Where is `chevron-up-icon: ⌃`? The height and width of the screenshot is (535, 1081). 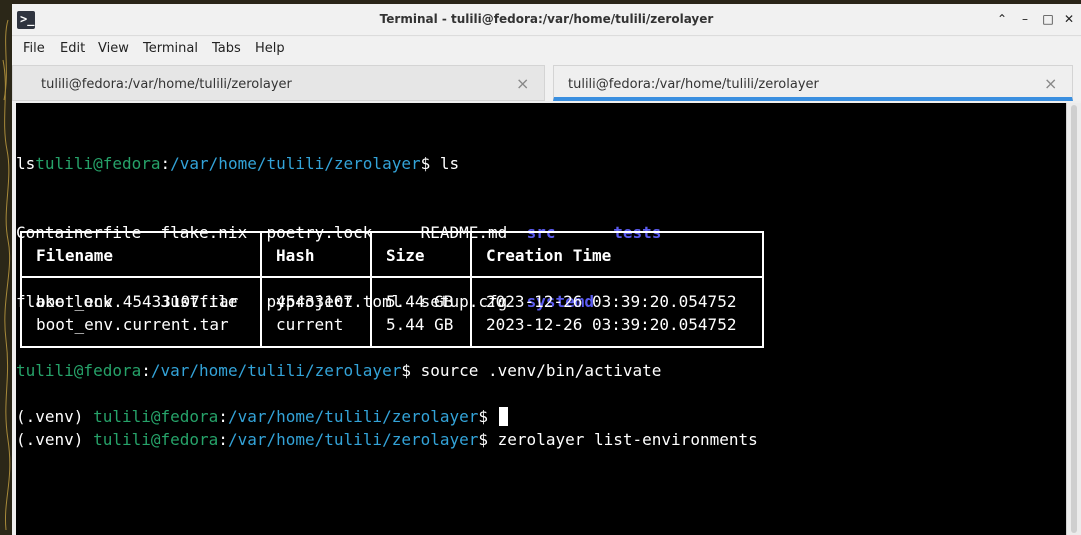
chevron-up-icon: ⌃ is located at coordinates (1002, 19).